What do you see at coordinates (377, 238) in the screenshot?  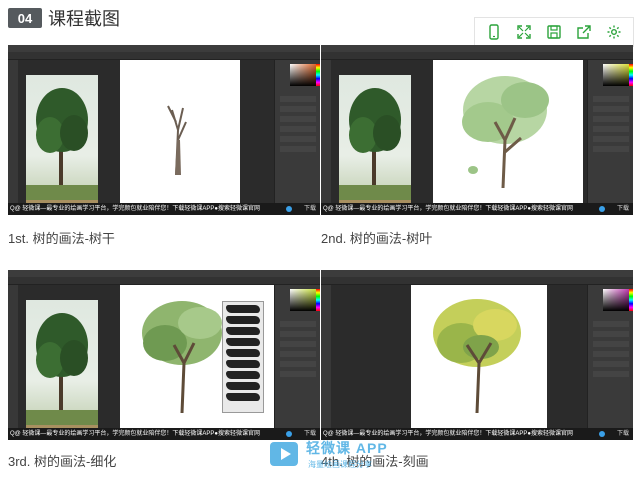 I see `tile-caption-2: 2nd. 树的画法-树叶` at bounding box center [377, 238].